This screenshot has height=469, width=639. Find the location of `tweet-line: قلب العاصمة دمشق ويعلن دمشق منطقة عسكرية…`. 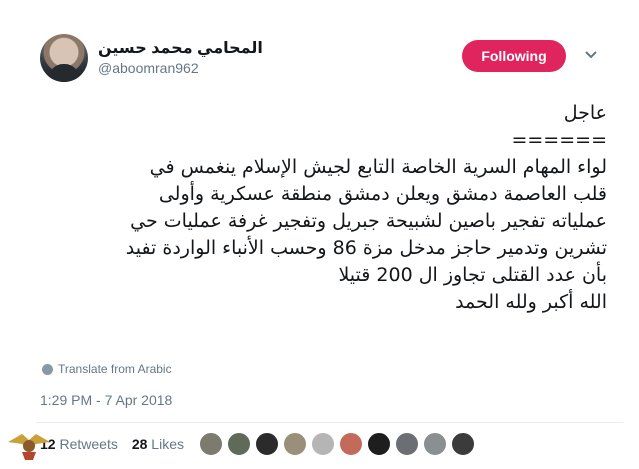

tweet-line: قلب العاصمة دمشق ويعلن دمشق منطقة عسكرية… is located at coordinates (382, 194).